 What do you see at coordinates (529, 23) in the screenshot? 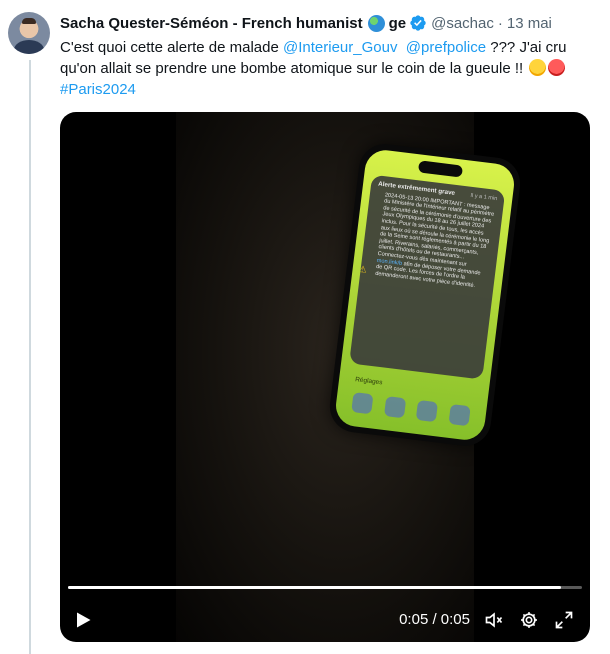
I see `tweet-date: 13 mai` at bounding box center [529, 23].